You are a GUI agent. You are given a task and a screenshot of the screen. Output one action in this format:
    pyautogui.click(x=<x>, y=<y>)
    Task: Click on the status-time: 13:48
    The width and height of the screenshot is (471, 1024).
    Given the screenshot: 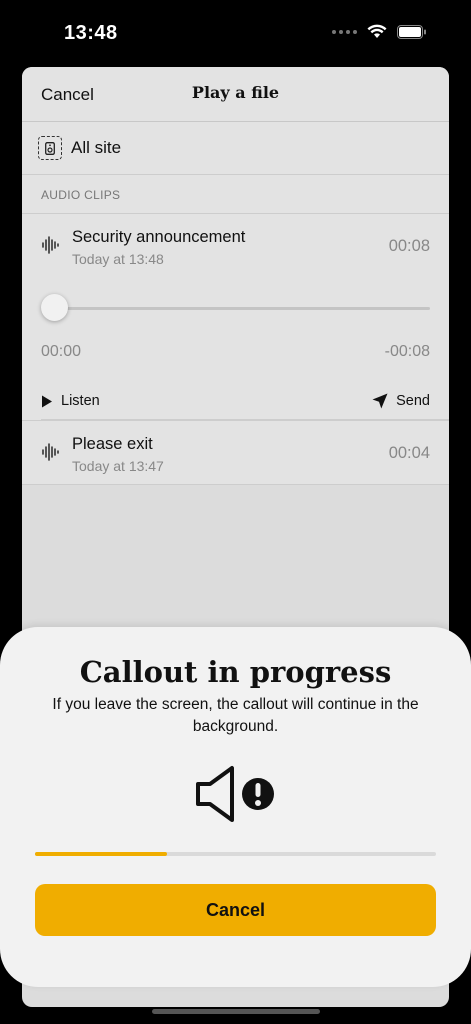 What is the action you would take?
    pyautogui.click(x=91, y=33)
    